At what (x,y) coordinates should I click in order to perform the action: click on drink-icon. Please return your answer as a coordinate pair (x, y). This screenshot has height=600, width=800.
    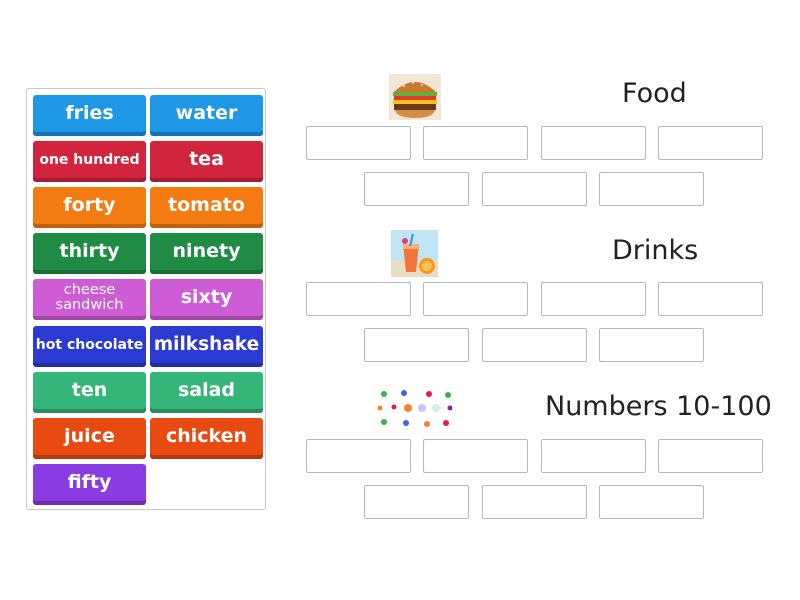
    Looking at the image, I should click on (414, 253).